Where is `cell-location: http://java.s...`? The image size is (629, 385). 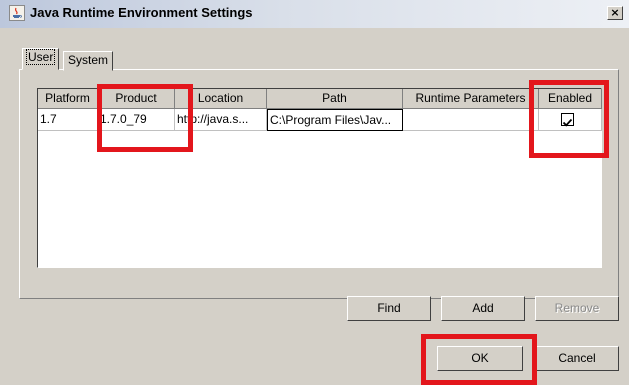 cell-location: http://java.s... is located at coordinates (221, 120).